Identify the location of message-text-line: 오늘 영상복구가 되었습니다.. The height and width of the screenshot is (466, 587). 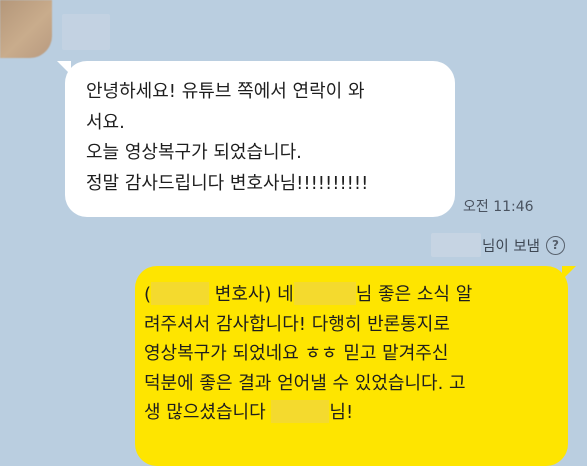
(194, 152).